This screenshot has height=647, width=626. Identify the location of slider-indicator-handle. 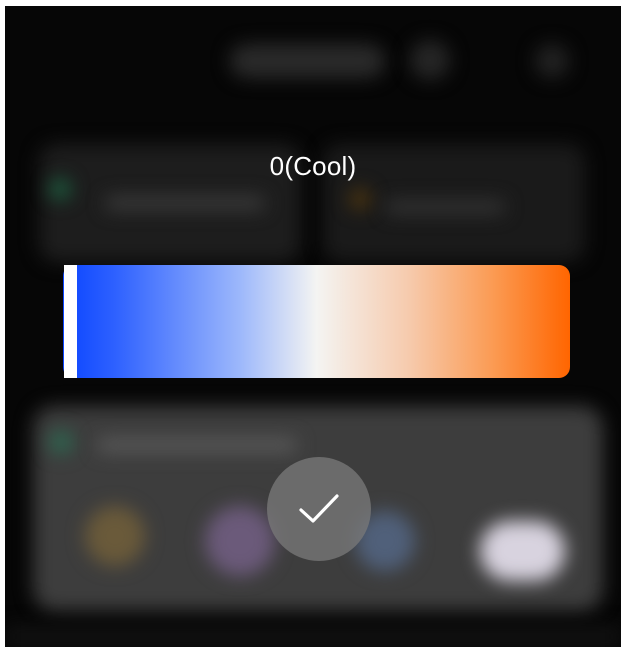
(70, 321).